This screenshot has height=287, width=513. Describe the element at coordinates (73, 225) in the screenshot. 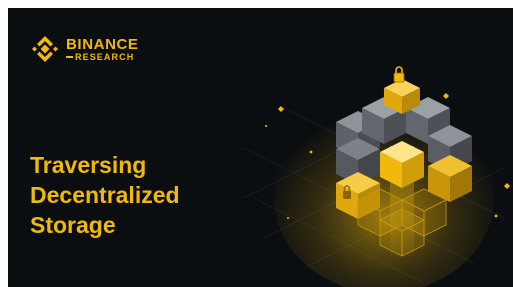

I see `title-line-3: Storage` at that location.